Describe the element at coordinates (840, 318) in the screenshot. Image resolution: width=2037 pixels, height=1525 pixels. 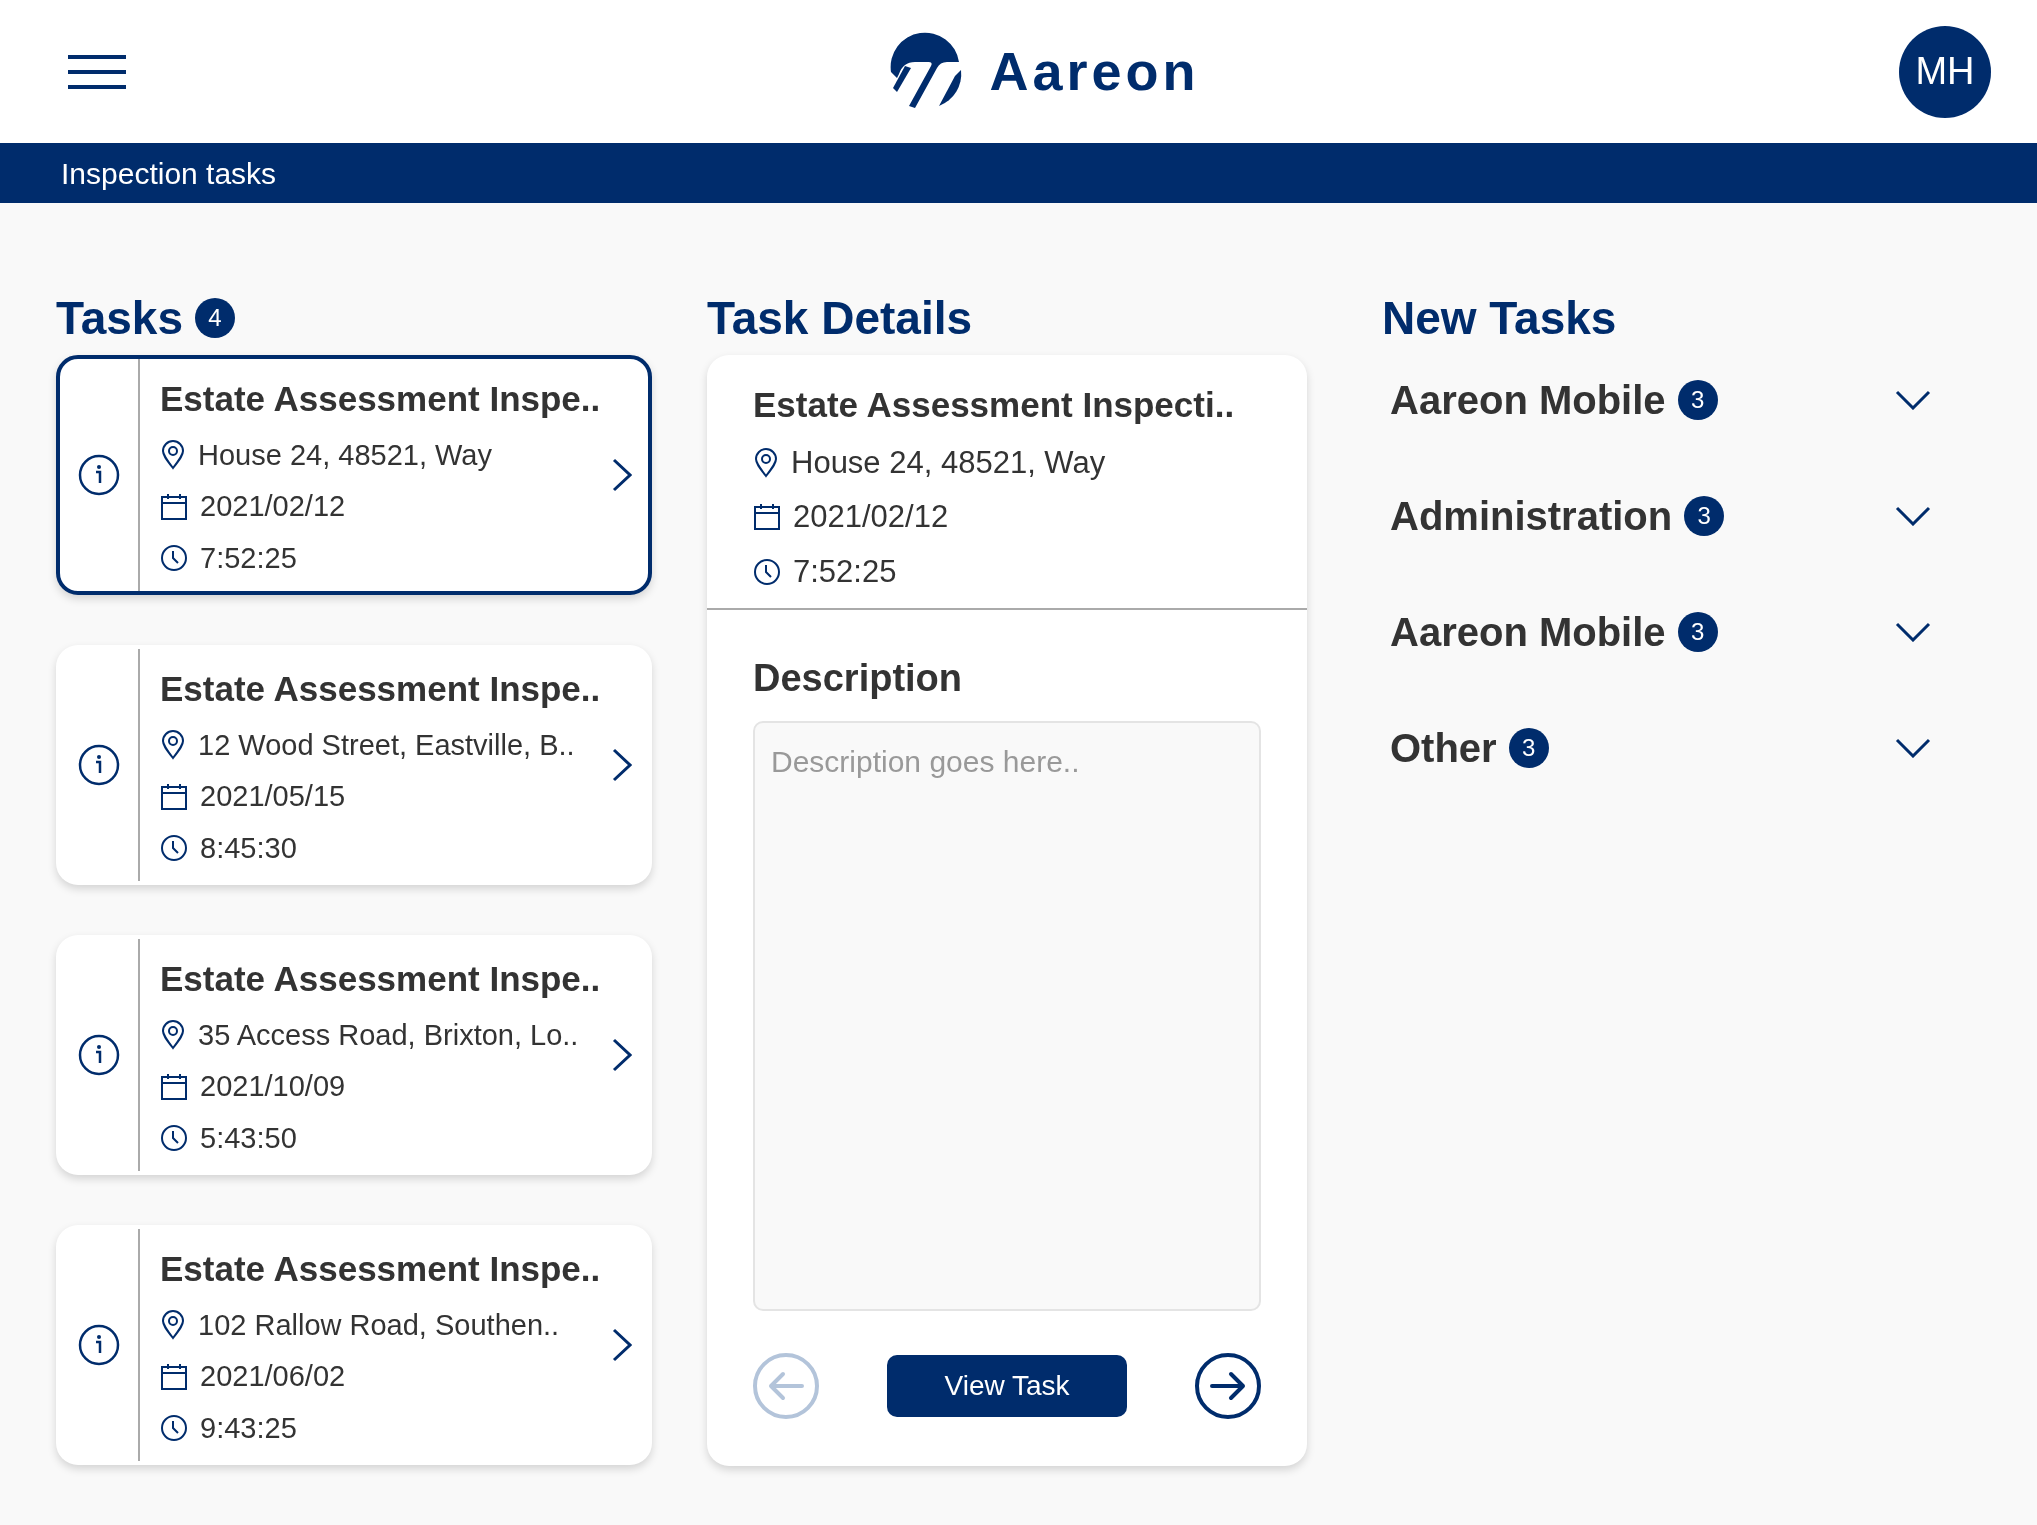
I see `task-details-heading: Task Details` at that location.